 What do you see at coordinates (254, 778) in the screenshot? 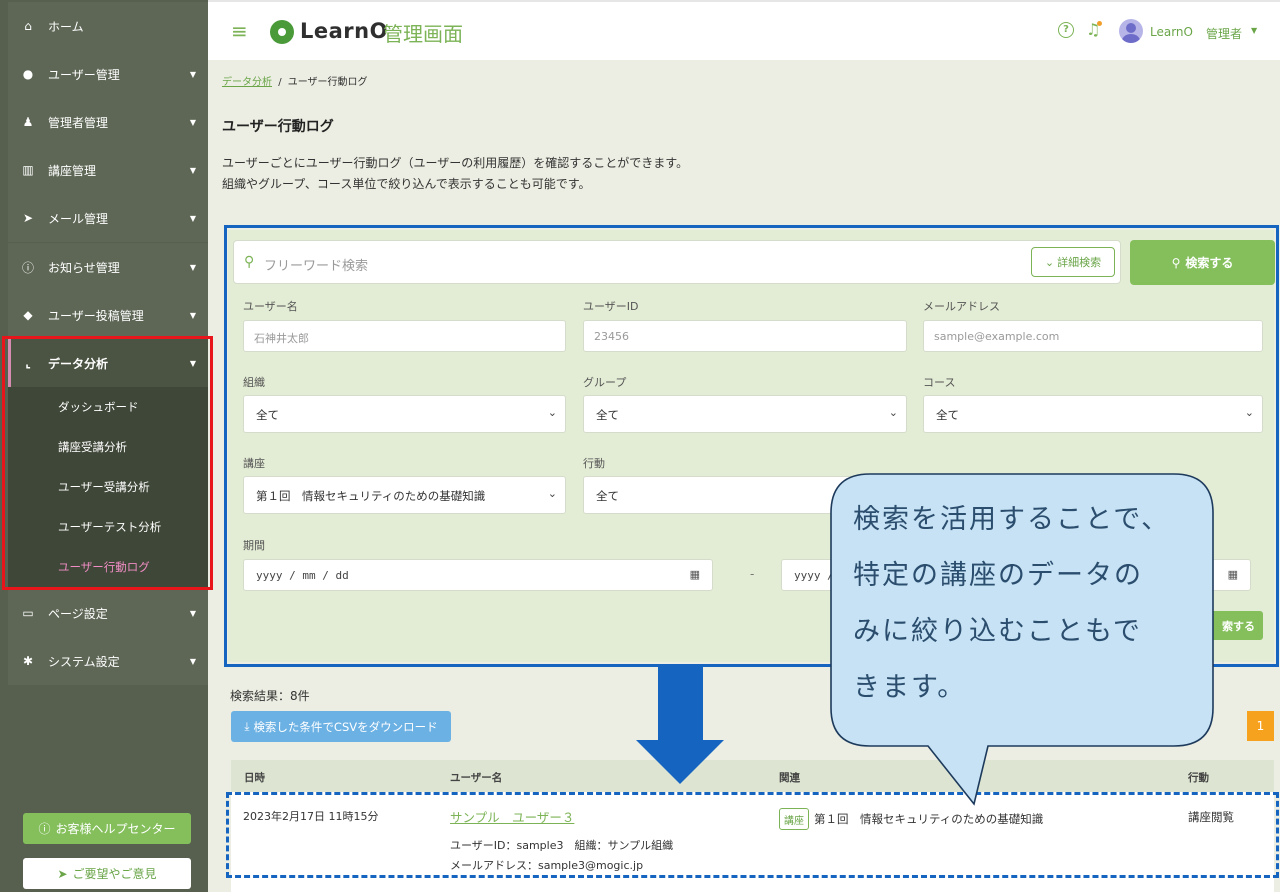
I see `column-header-datetime: 日時` at bounding box center [254, 778].